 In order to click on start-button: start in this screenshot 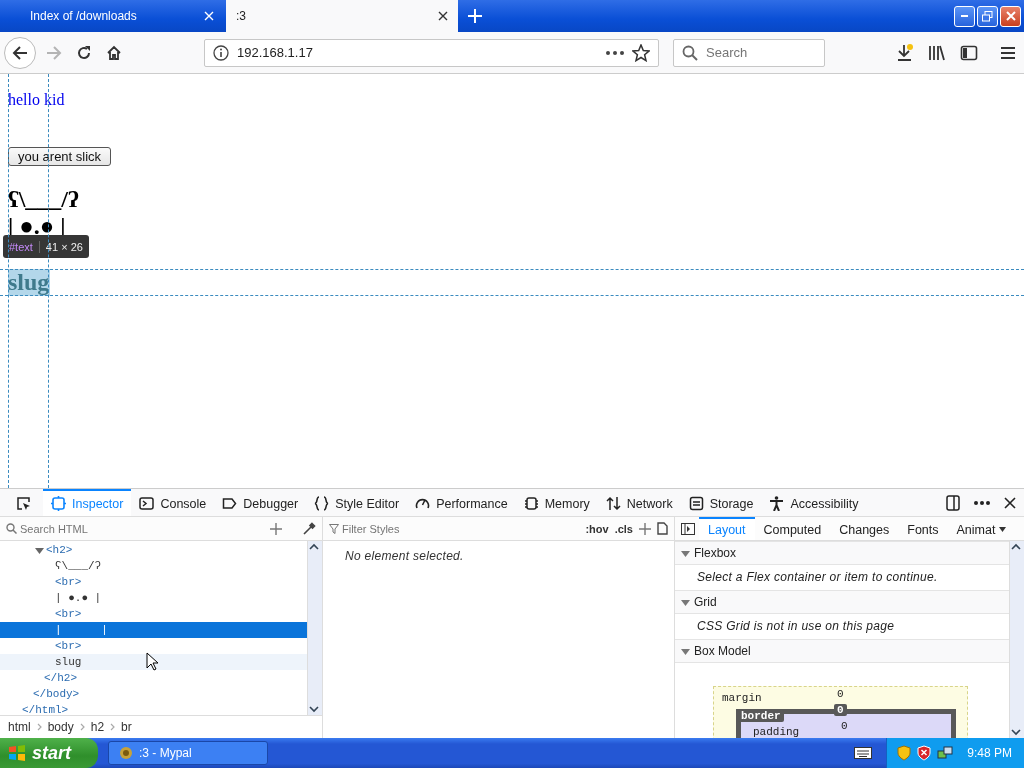, I will do `click(49, 753)`.